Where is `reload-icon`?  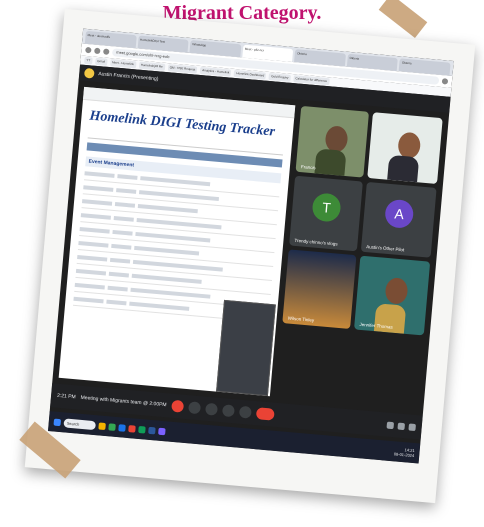
reload-icon is located at coordinates (106, 51).